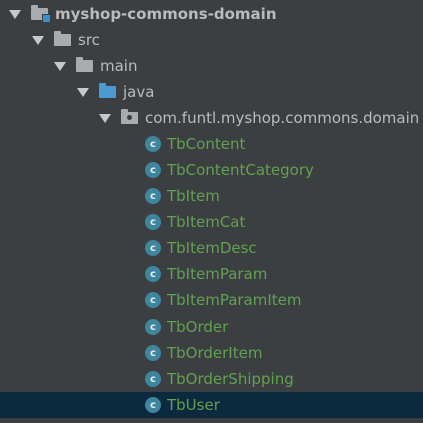 This screenshot has width=423, height=423. I want to click on module-folder-icon, so click(41, 14).